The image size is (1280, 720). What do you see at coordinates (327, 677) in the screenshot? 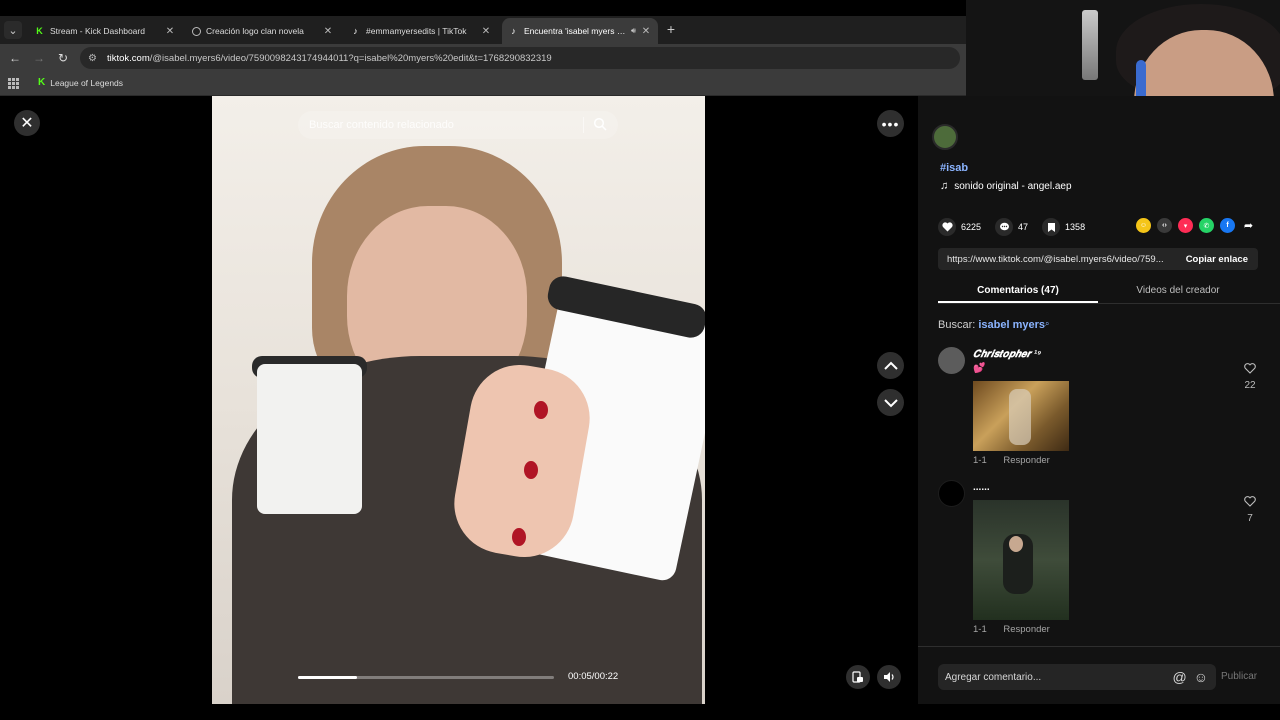
I see `video-progress-fill` at bounding box center [327, 677].